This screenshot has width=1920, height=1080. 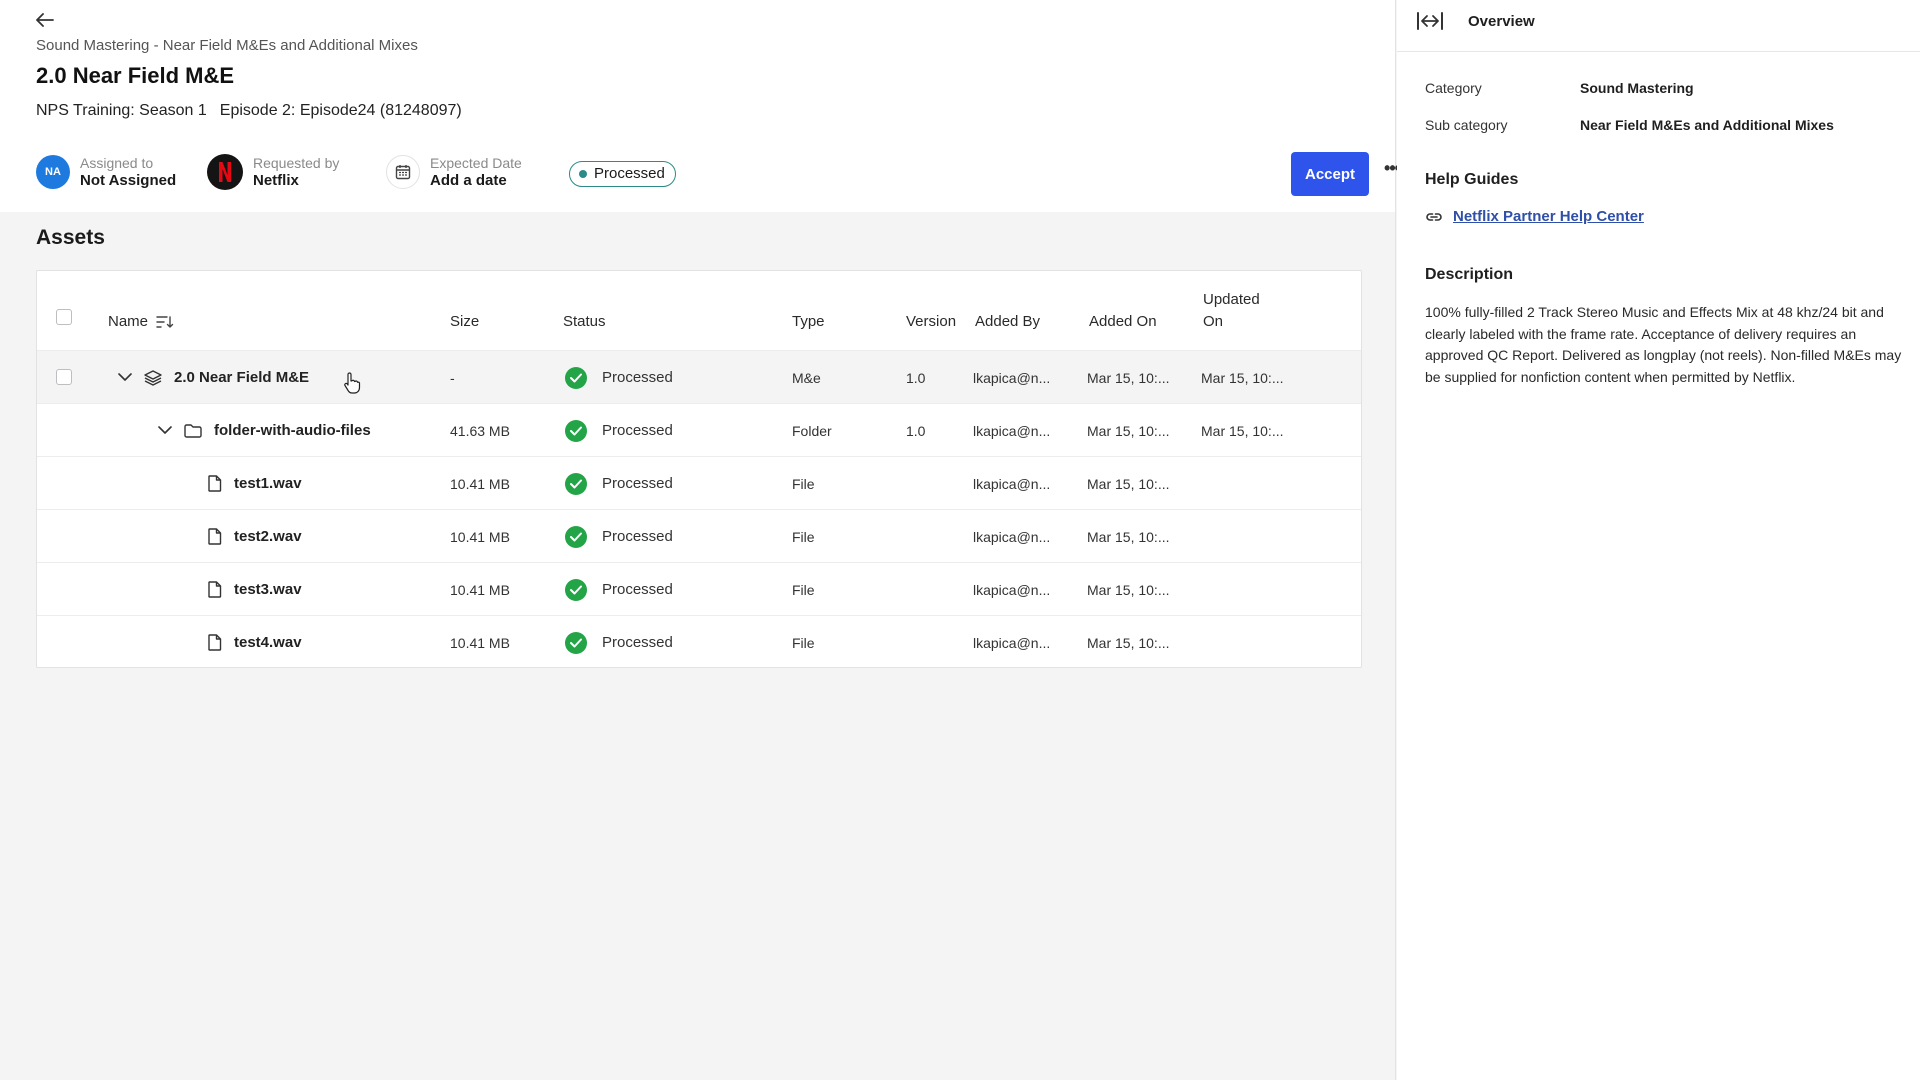 What do you see at coordinates (296, 163) in the screenshot?
I see `requested-by-label: Requested by` at bounding box center [296, 163].